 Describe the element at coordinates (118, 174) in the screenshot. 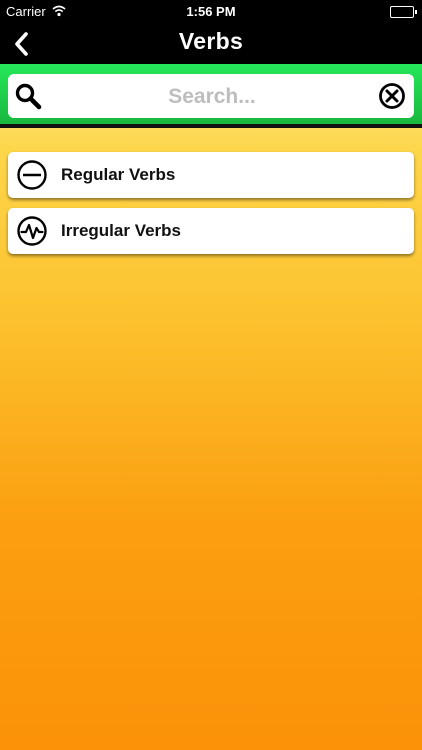

I see `list-item-label: Regular Verbs` at that location.